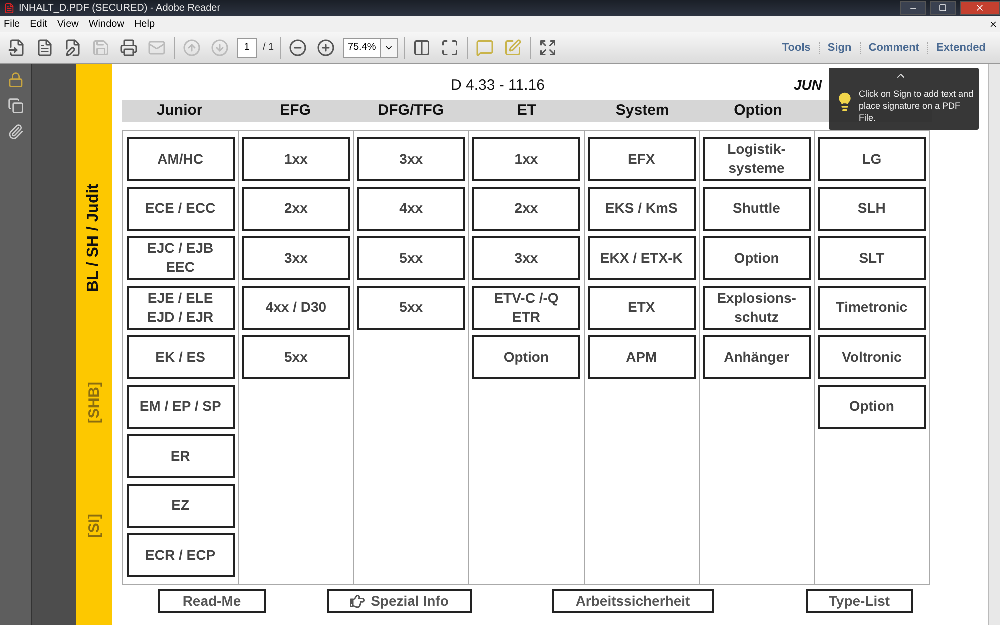 Image resolution: width=1000 pixels, height=625 pixels. Describe the element at coordinates (16, 106) in the screenshot. I see `pages-icon` at that location.